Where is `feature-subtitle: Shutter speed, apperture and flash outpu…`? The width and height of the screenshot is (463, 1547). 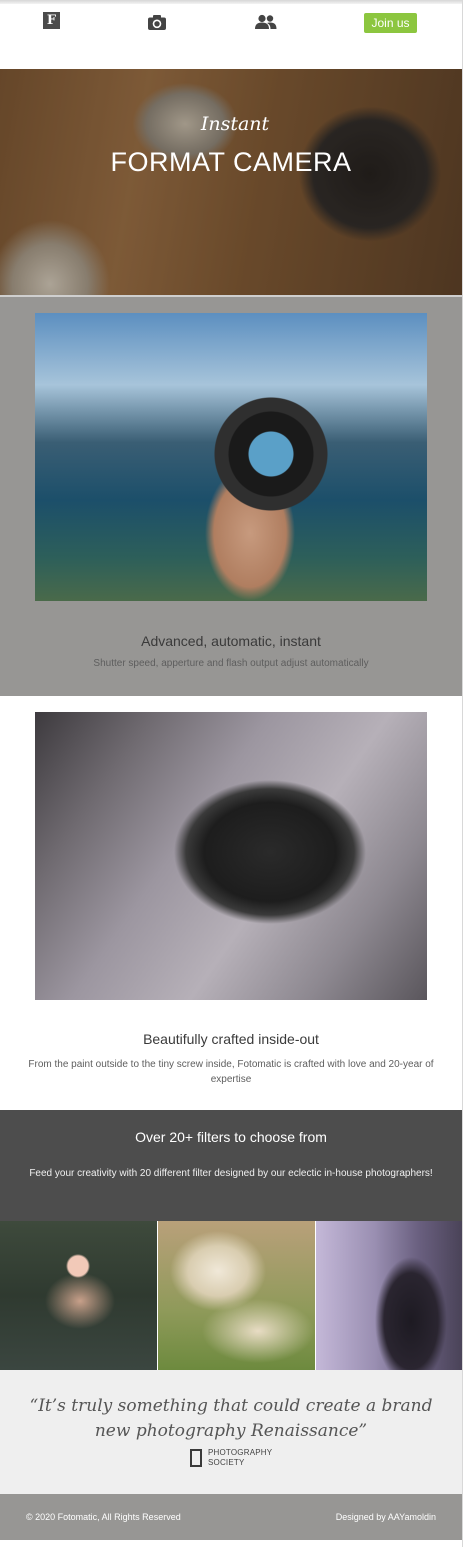
feature-subtitle: Shutter speed, apperture and flash outpu… is located at coordinates (231, 663).